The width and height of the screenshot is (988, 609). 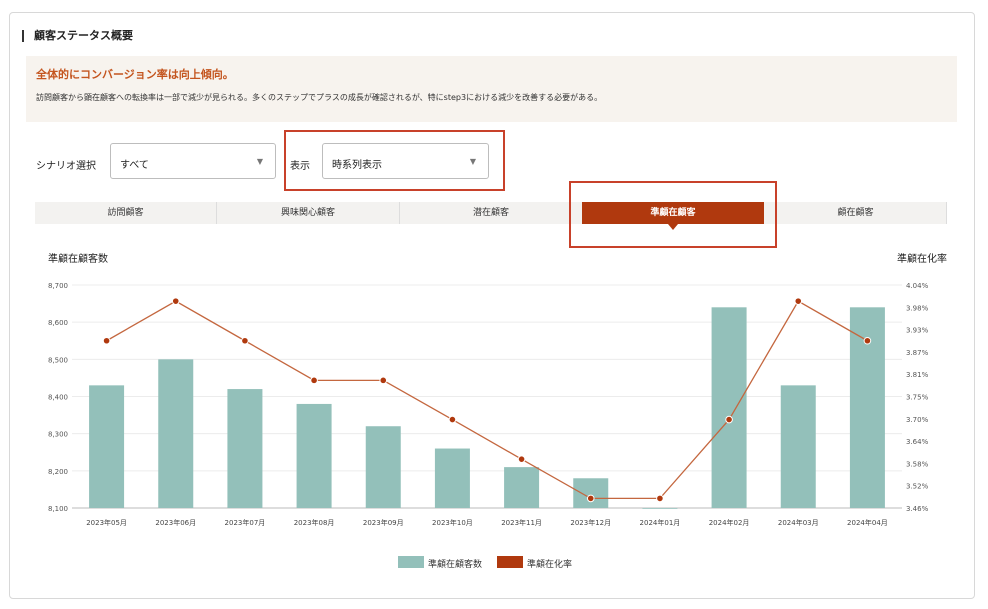 What do you see at coordinates (521, 522) in the screenshot?
I see `x-tick-label: 2023年11月` at bounding box center [521, 522].